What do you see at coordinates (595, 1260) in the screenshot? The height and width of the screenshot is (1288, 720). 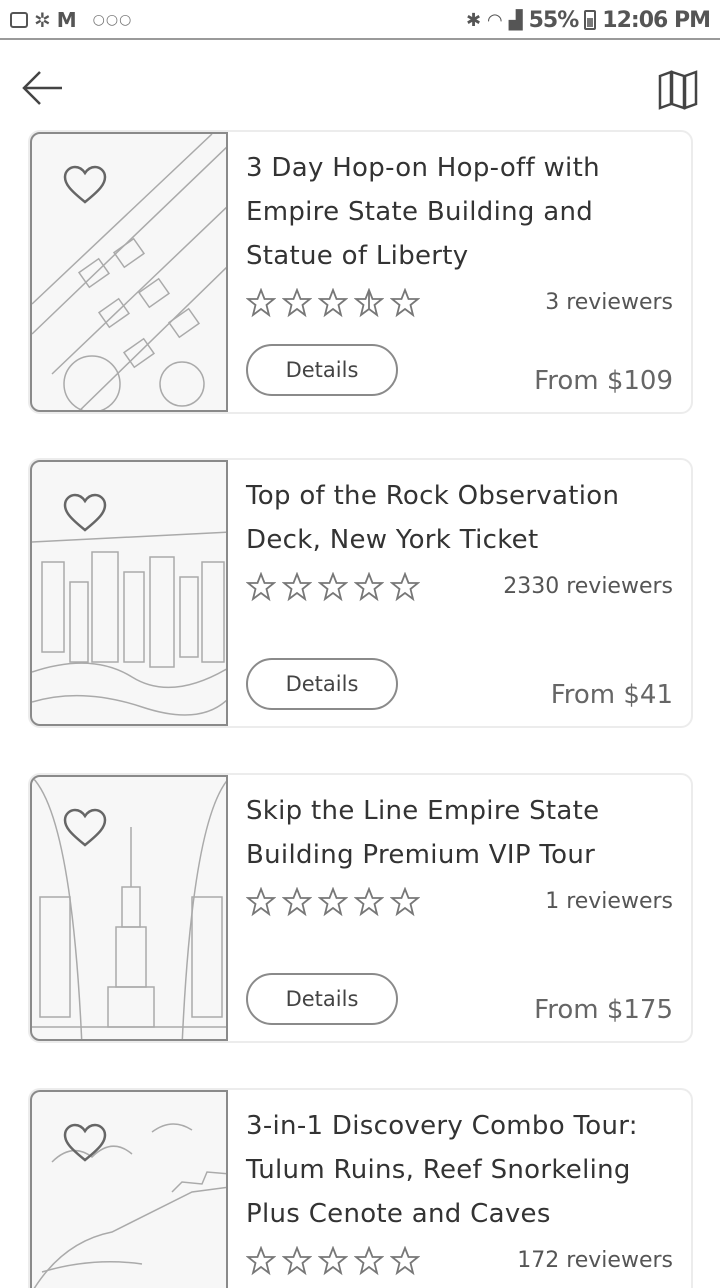 I see `review-count: 172 reviewers` at bounding box center [595, 1260].